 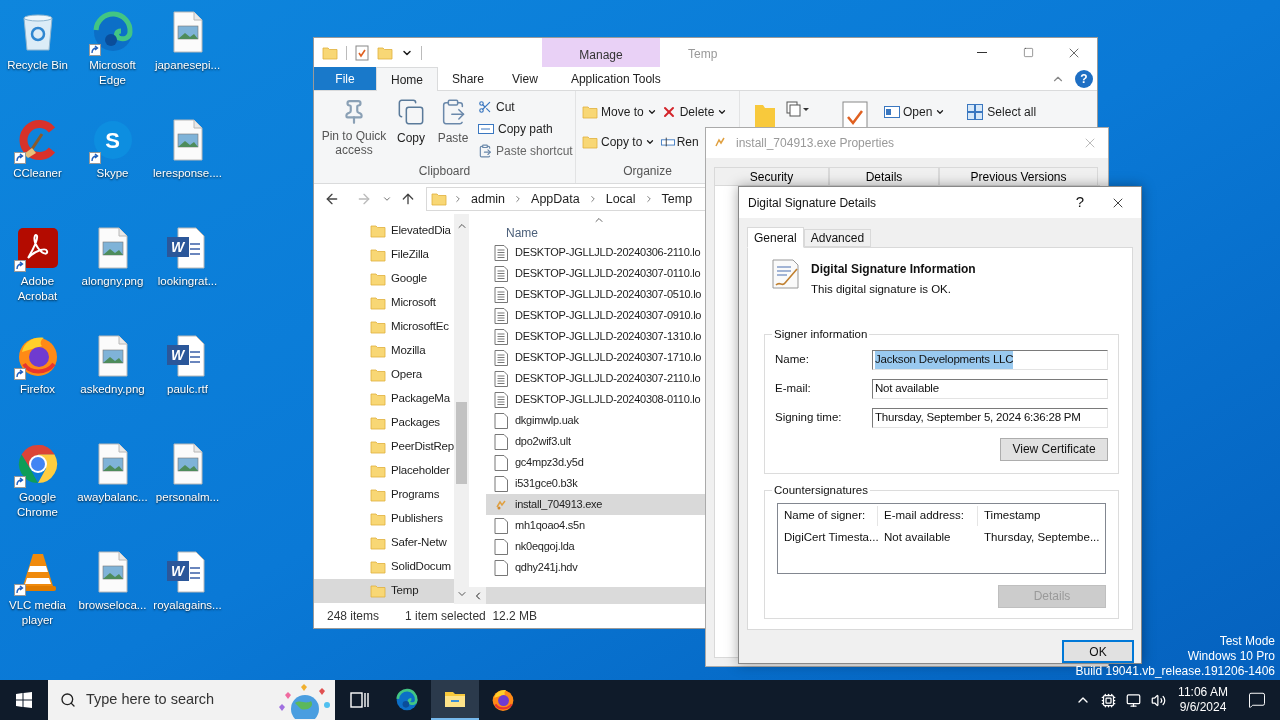 I want to click on ribbon-group-label: Organize, so click(x=647, y=171).